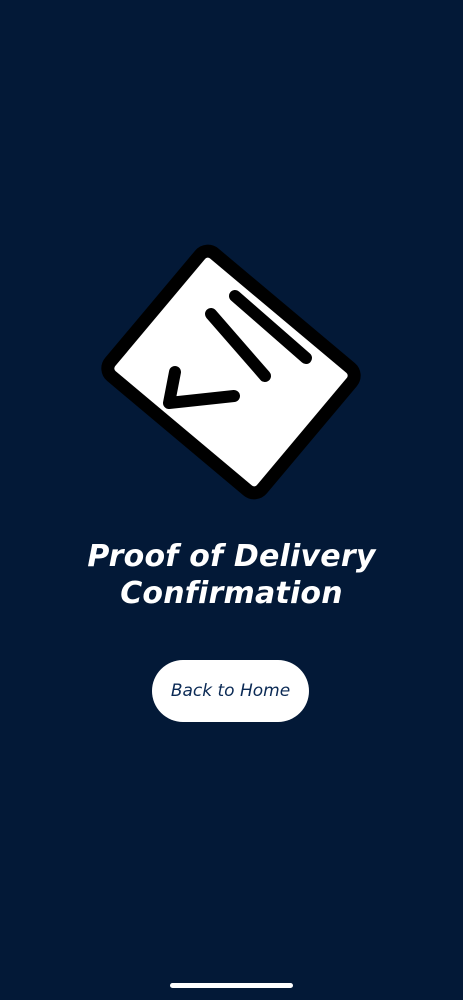 The width and height of the screenshot is (463, 1000). Describe the element at coordinates (231, 575) in the screenshot. I see `page-title: Proof of Delivery Confirmation` at that location.